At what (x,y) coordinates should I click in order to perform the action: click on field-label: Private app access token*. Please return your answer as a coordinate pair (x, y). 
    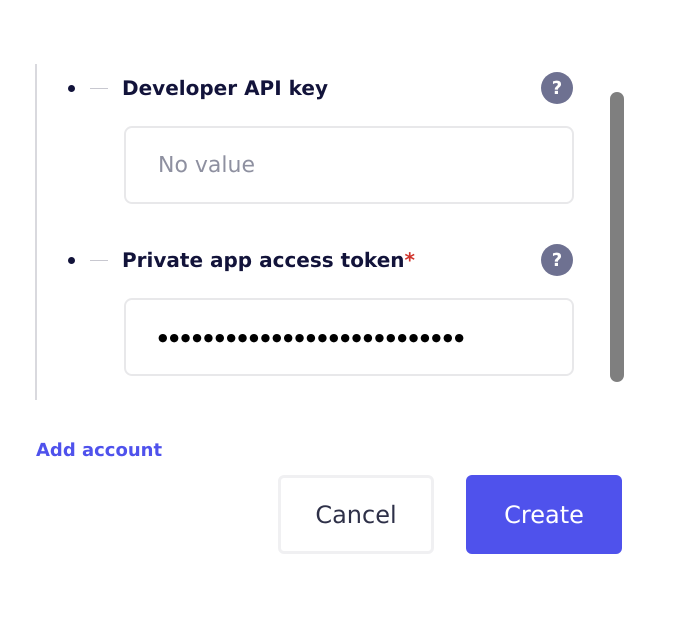
    Looking at the image, I should click on (269, 260).